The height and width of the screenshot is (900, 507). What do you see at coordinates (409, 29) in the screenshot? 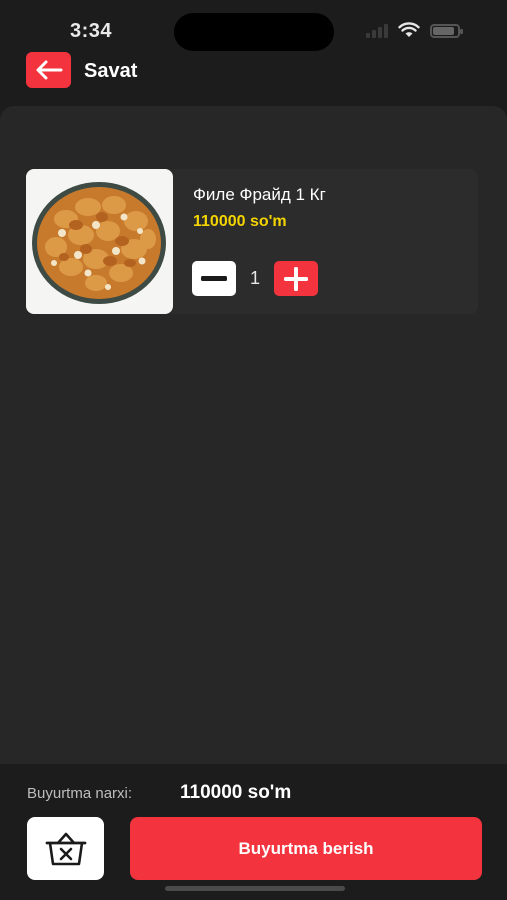
I see `wifi-icon` at bounding box center [409, 29].